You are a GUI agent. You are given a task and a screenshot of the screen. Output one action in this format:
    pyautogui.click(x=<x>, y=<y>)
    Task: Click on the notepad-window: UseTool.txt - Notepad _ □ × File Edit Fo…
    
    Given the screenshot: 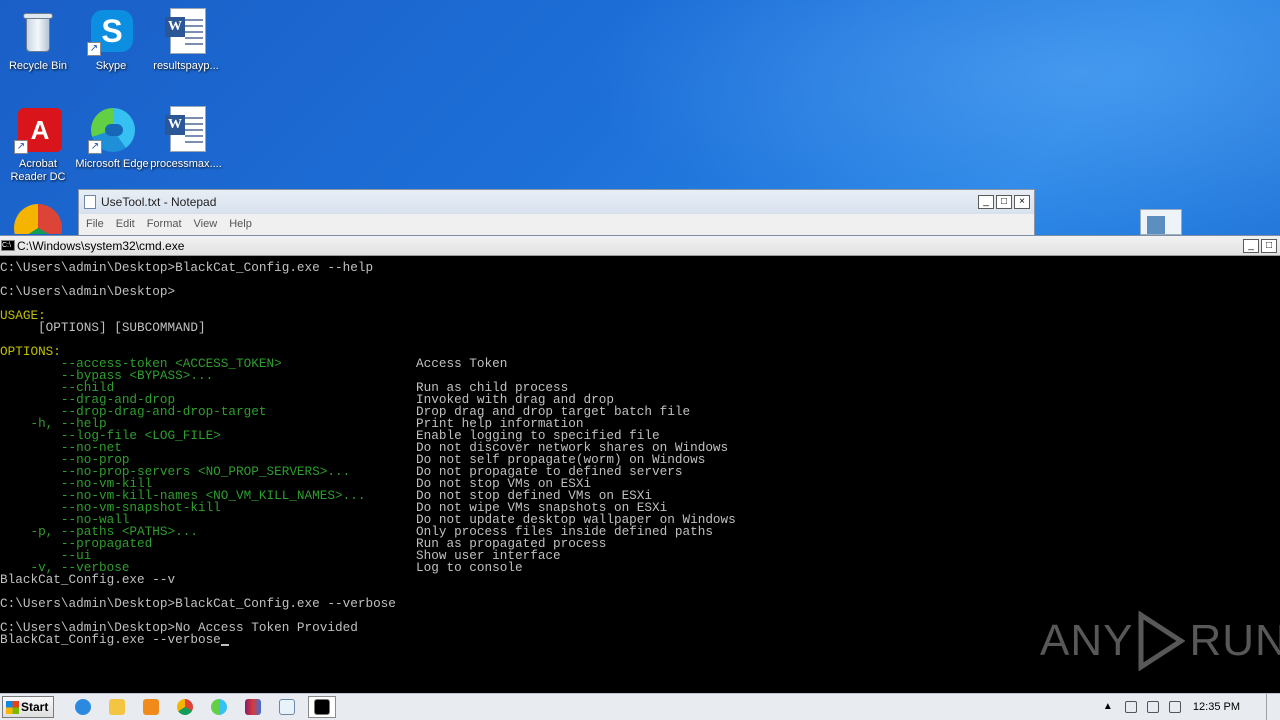 What is the action you would take?
    pyautogui.click(x=556, y=214)
    